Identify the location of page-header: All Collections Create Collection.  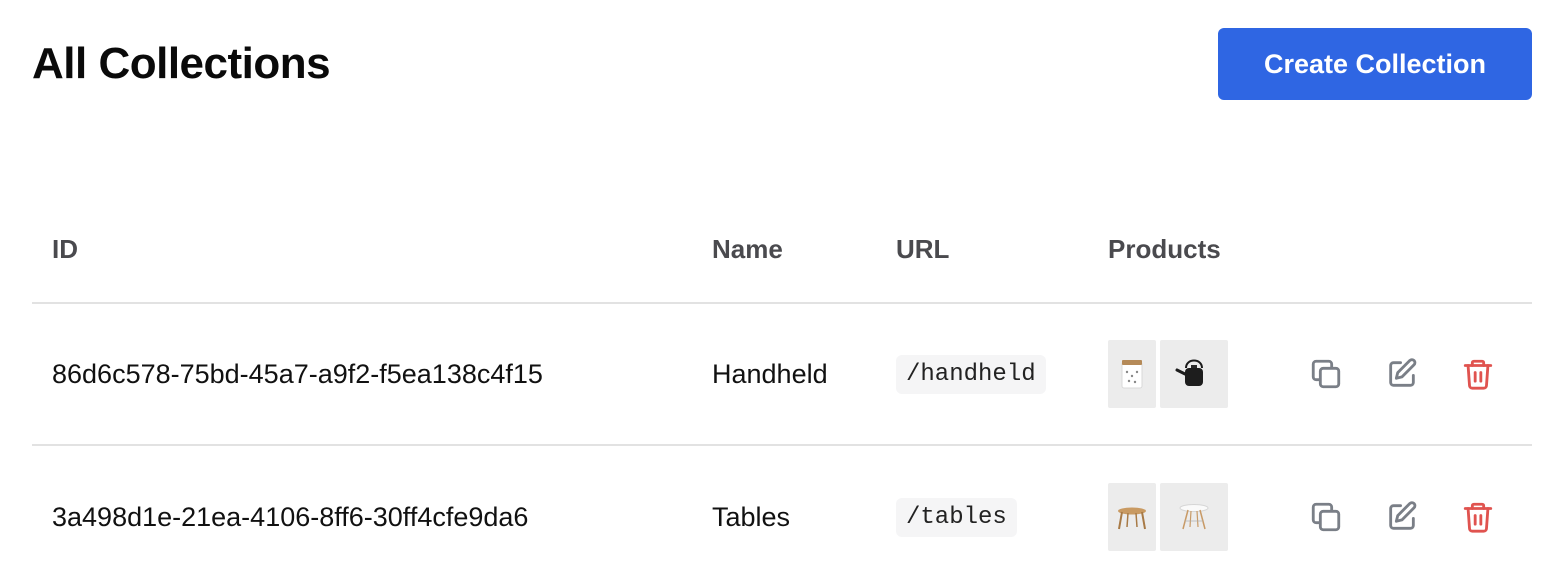
(782, 64).